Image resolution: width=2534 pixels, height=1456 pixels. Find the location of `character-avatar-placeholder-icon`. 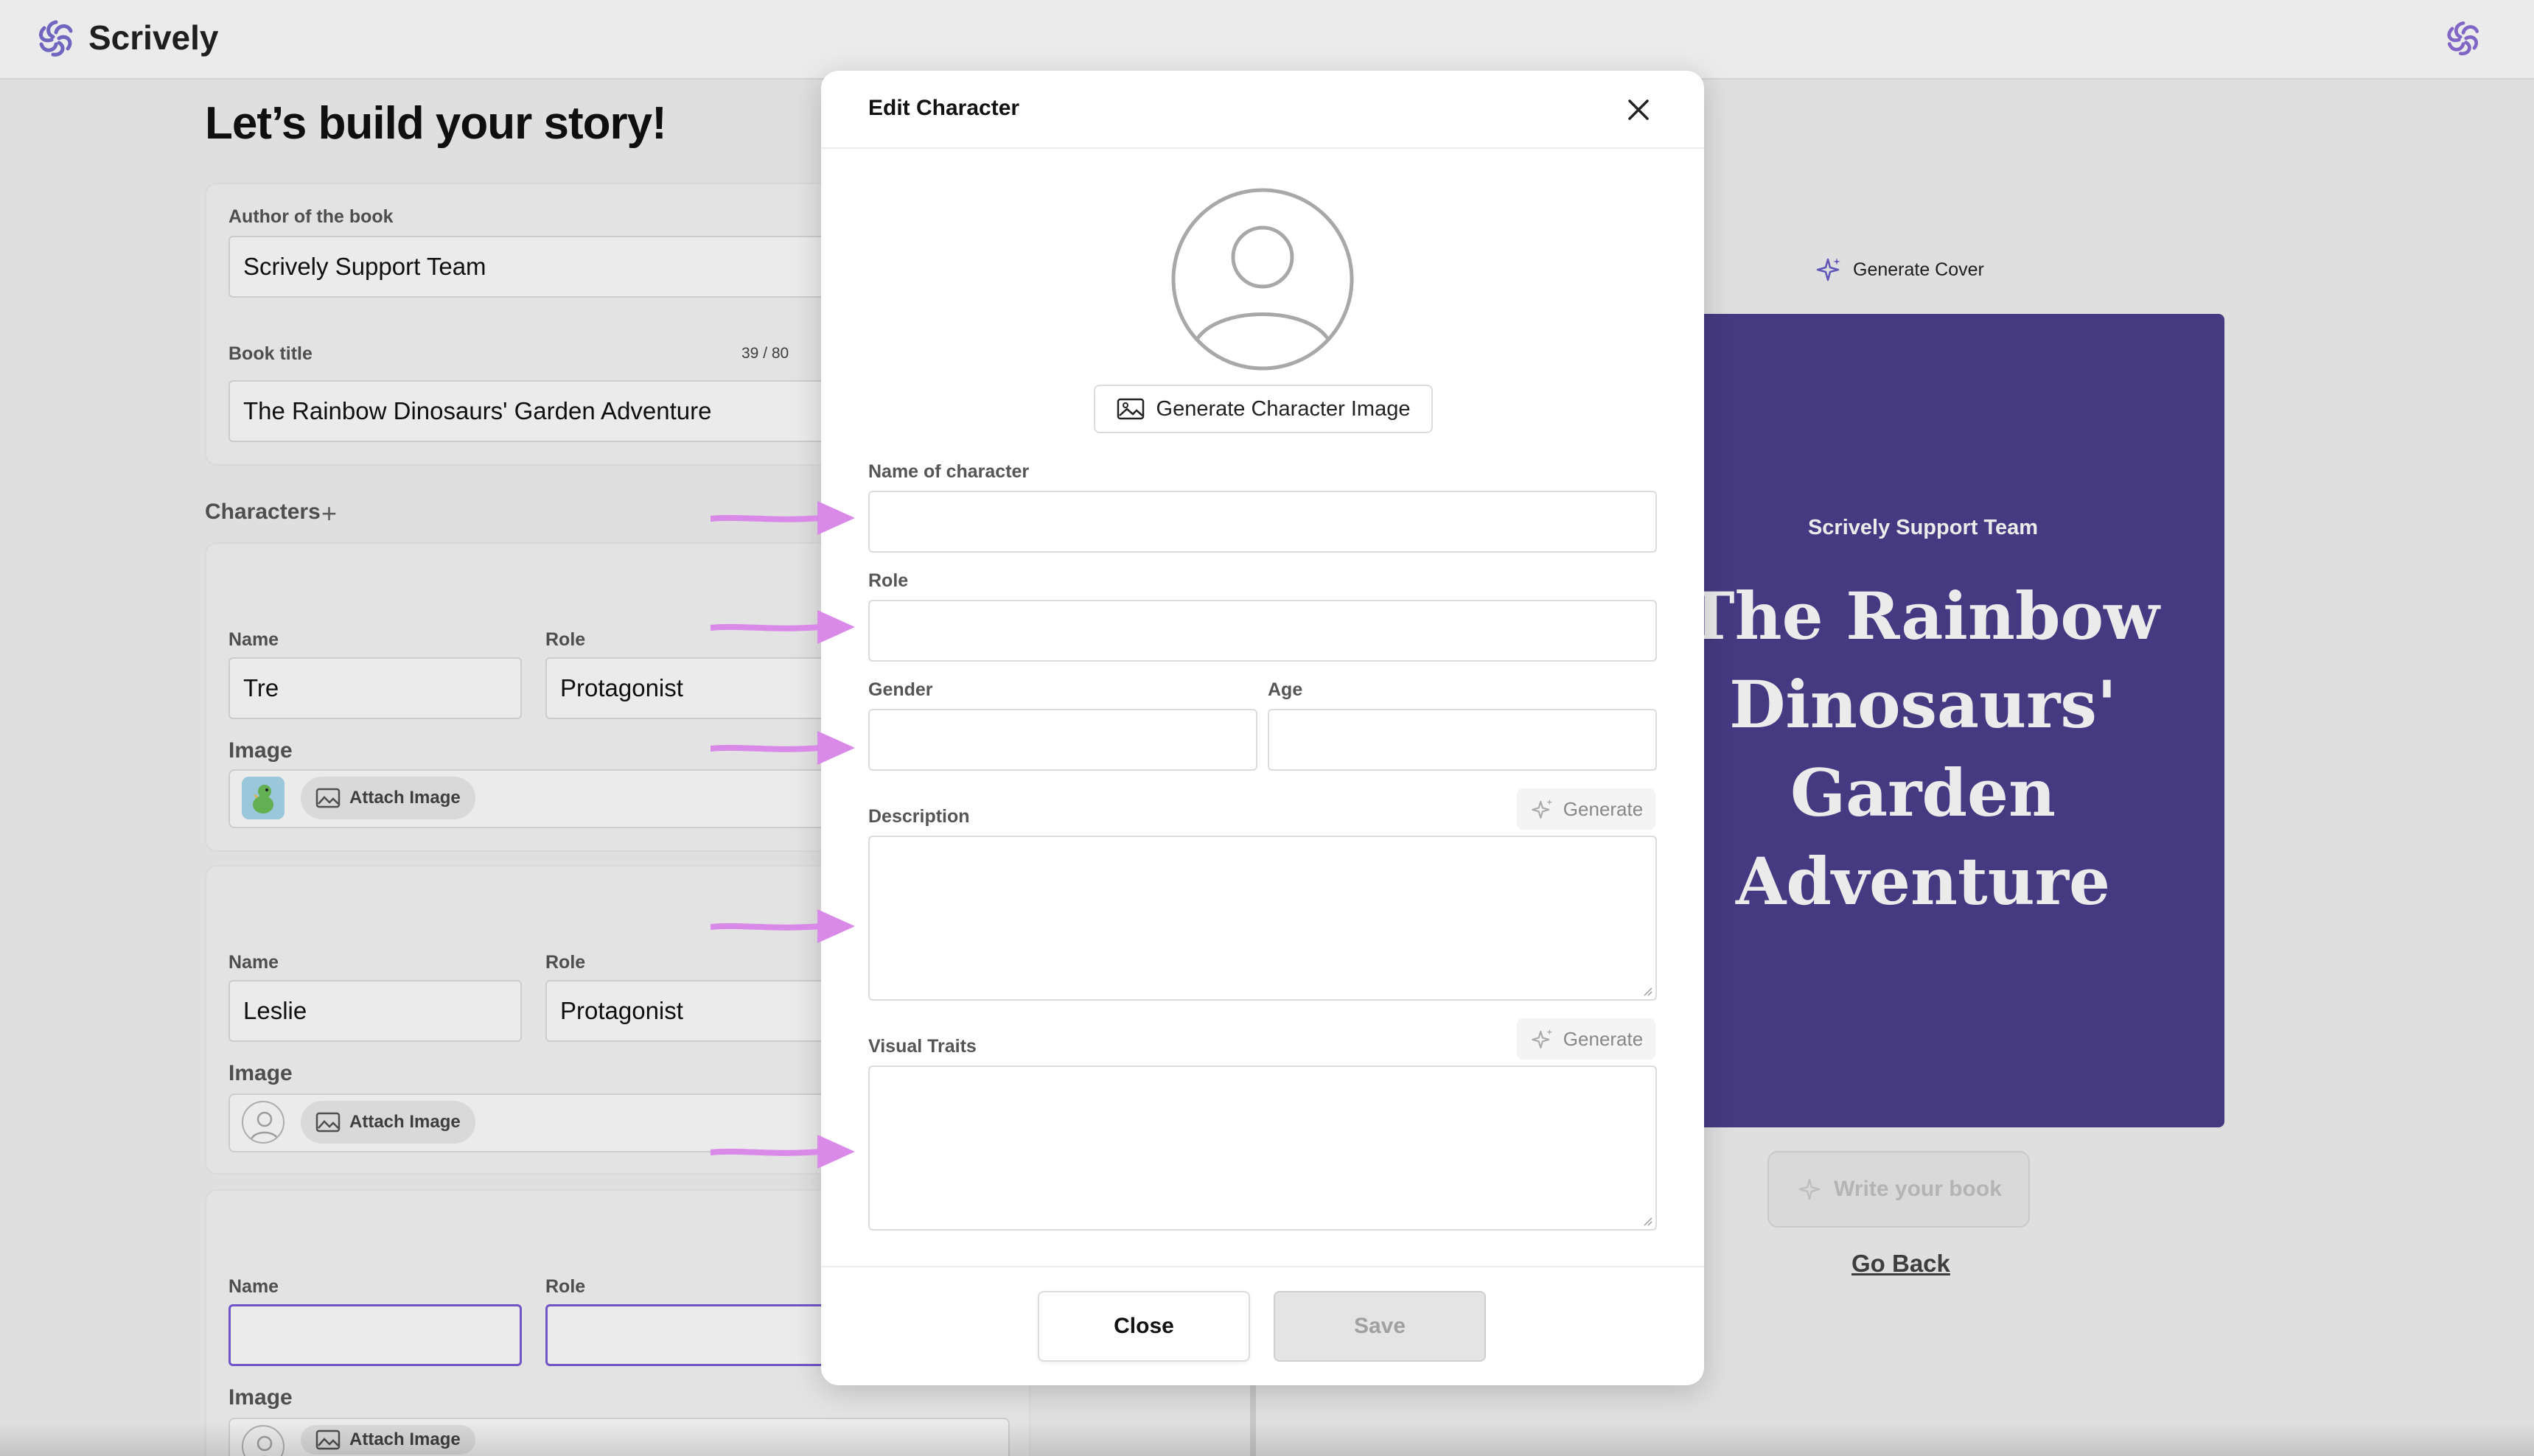

character-avatar-placeholder-icon is located at coordinates (1262, 279).